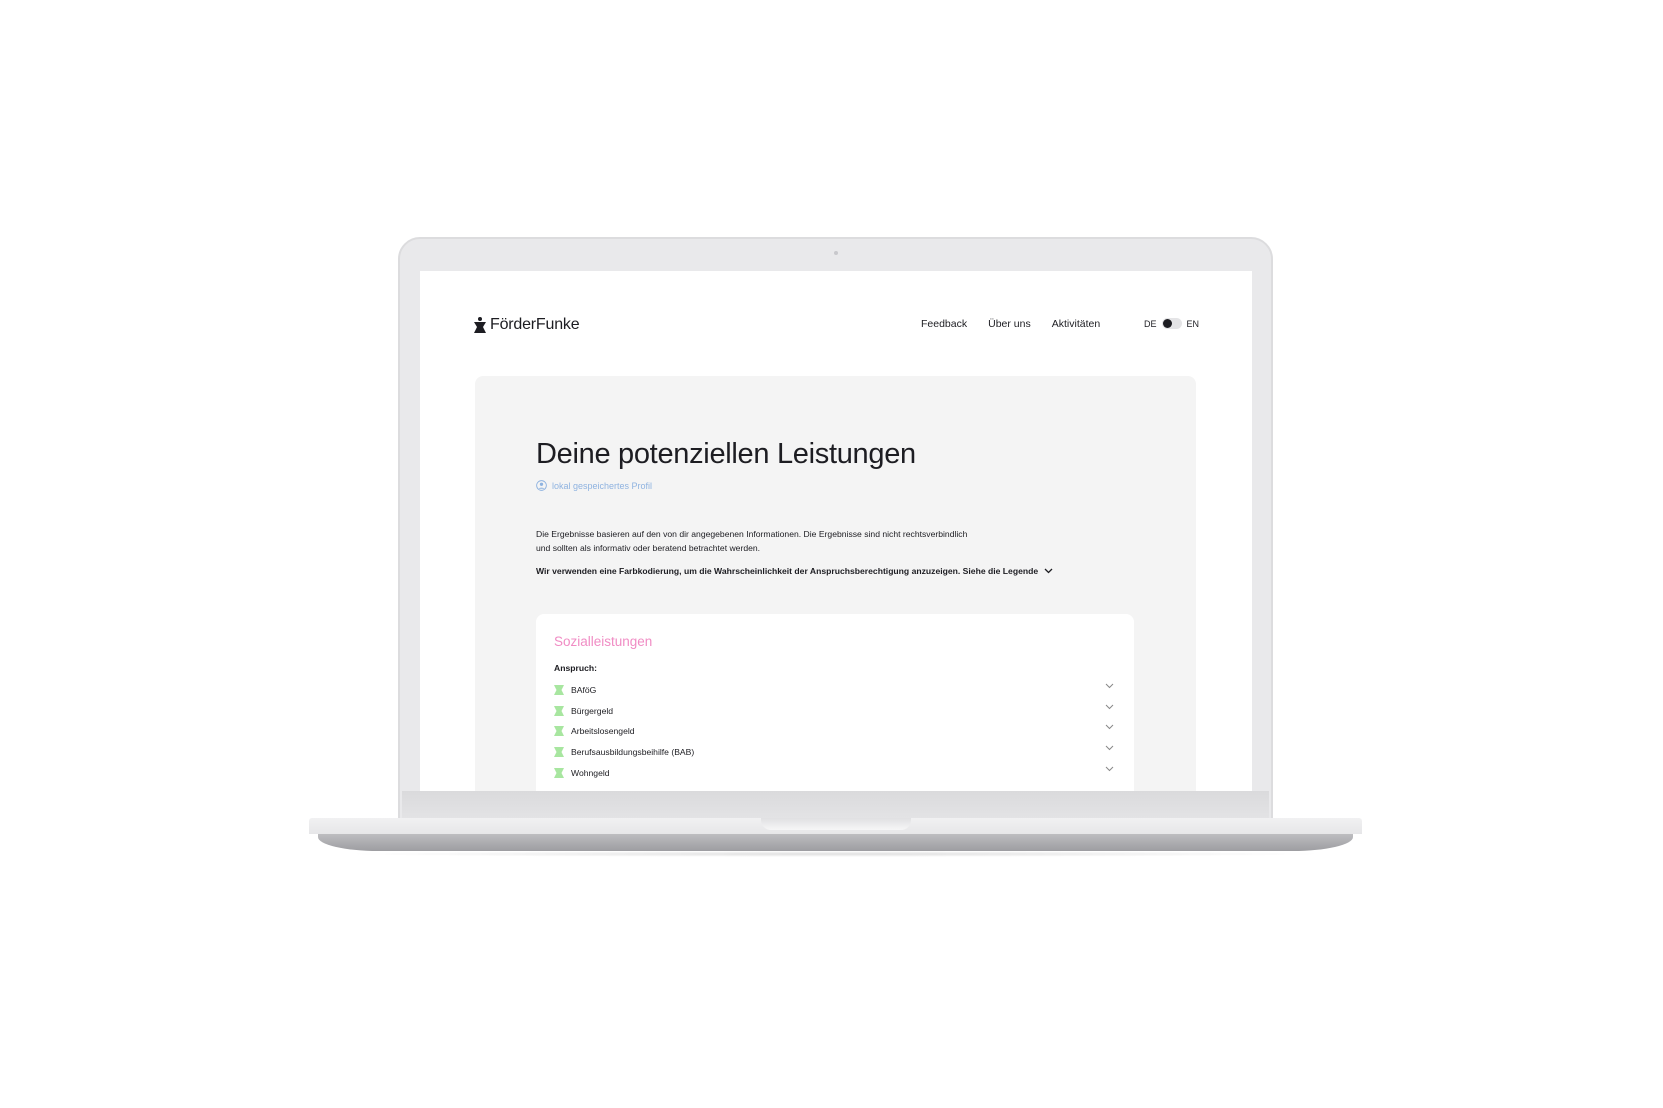 The height and width of the screenshot is (1108, 1663). Describe the element at coordinates (1076, 324) in the screenshot. I see `nav-aktivitaeten: Aktivitäten` at that location.